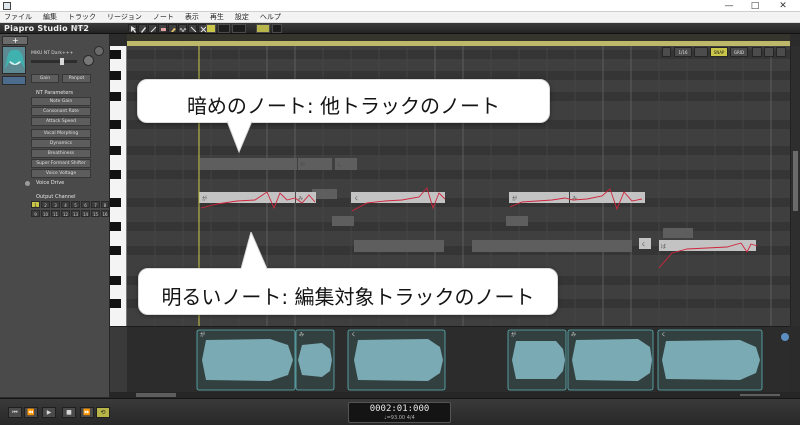  What do you see at coordinates (277, 28) in the screenshot?
I see `option-selector` at bounding box center [277, 28].